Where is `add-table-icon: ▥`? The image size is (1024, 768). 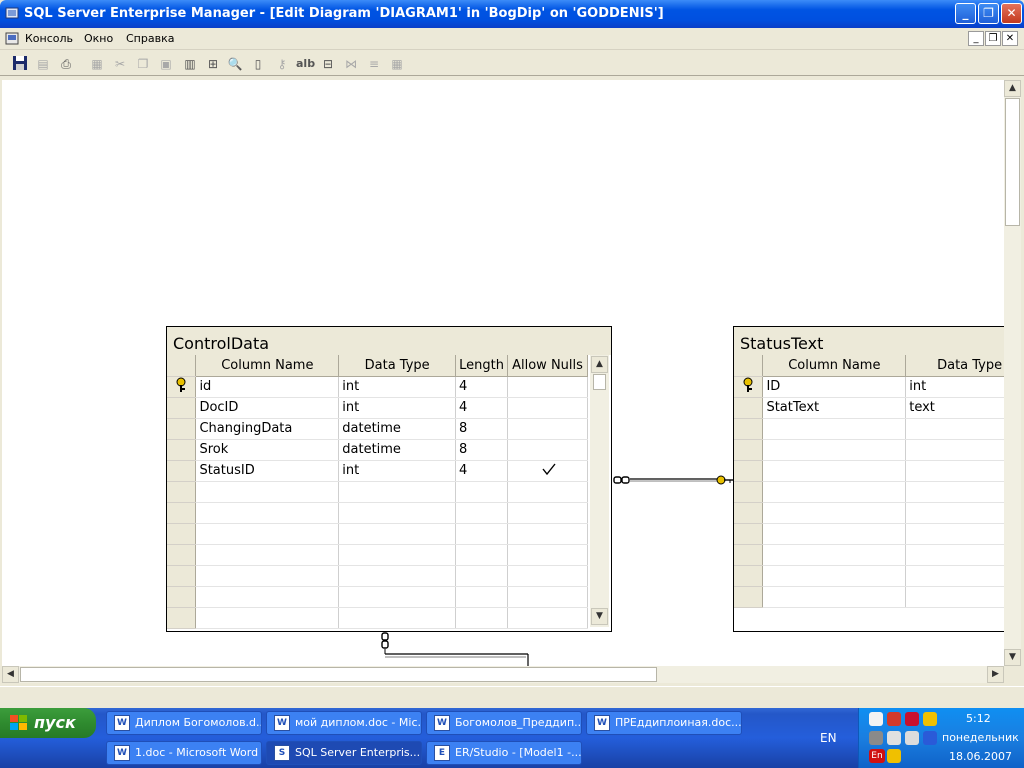
add-table-icon: ▥ is located at coordinates (190, 64).